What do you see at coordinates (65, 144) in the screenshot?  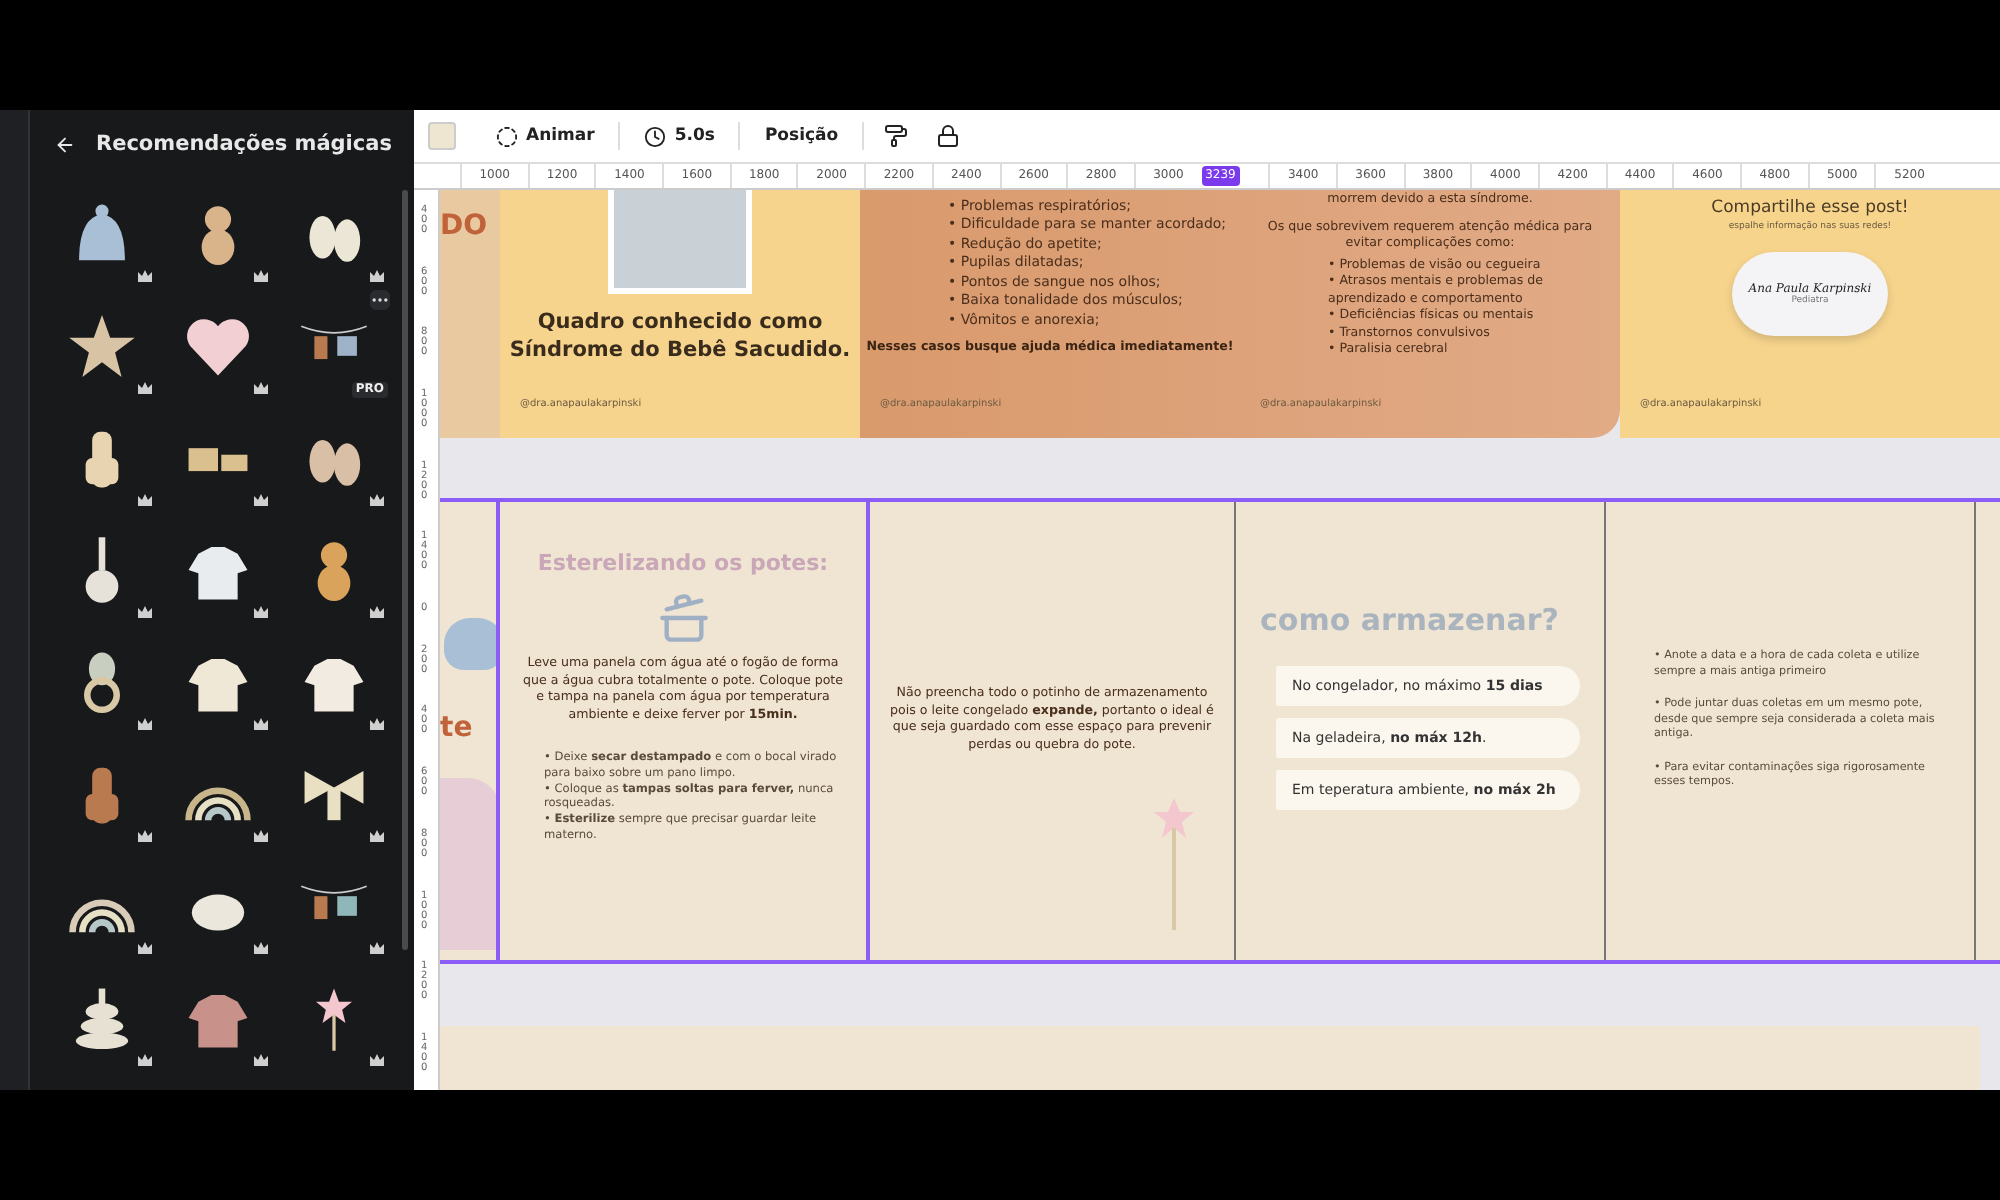 I see `back-icon` at bounding box center [65, 144].